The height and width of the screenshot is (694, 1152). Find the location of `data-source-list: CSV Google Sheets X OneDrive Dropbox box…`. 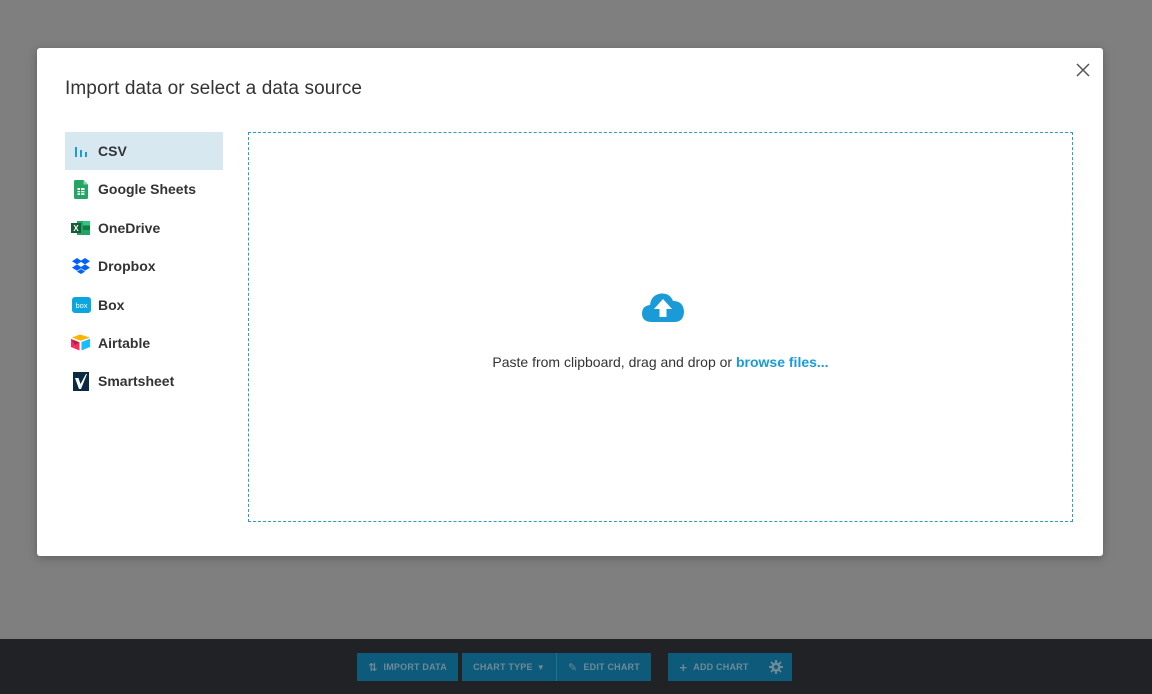

data-source-list: CSV Google Sheets X OneDrive Dropbox box… is located at coordinates (144, 266).